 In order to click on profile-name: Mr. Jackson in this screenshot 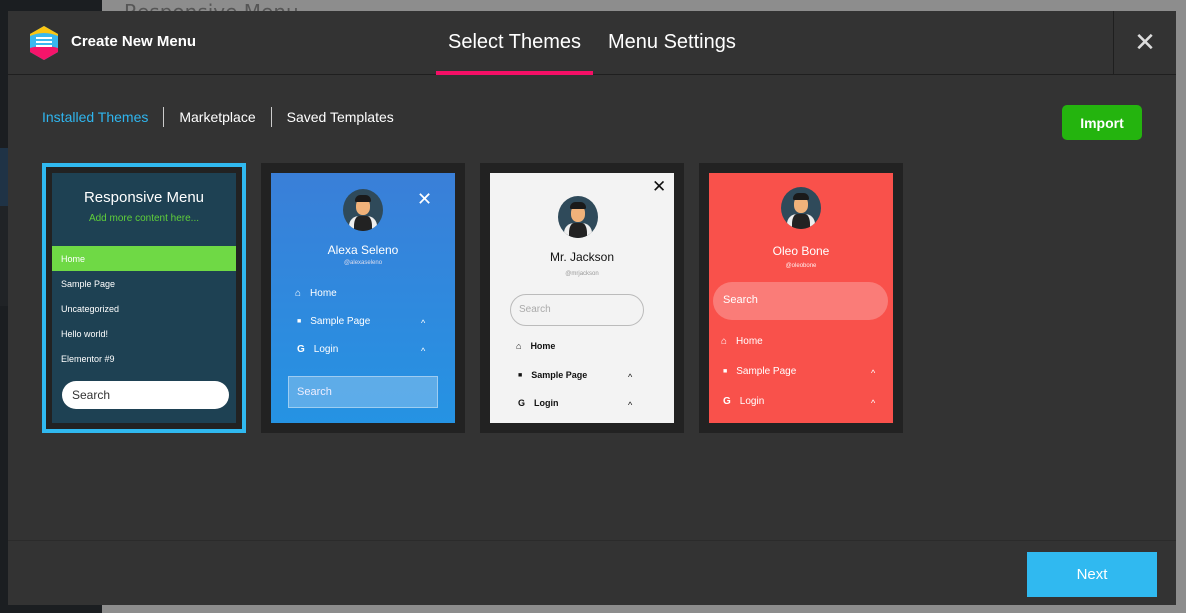, I will do `click(582, 257)`.